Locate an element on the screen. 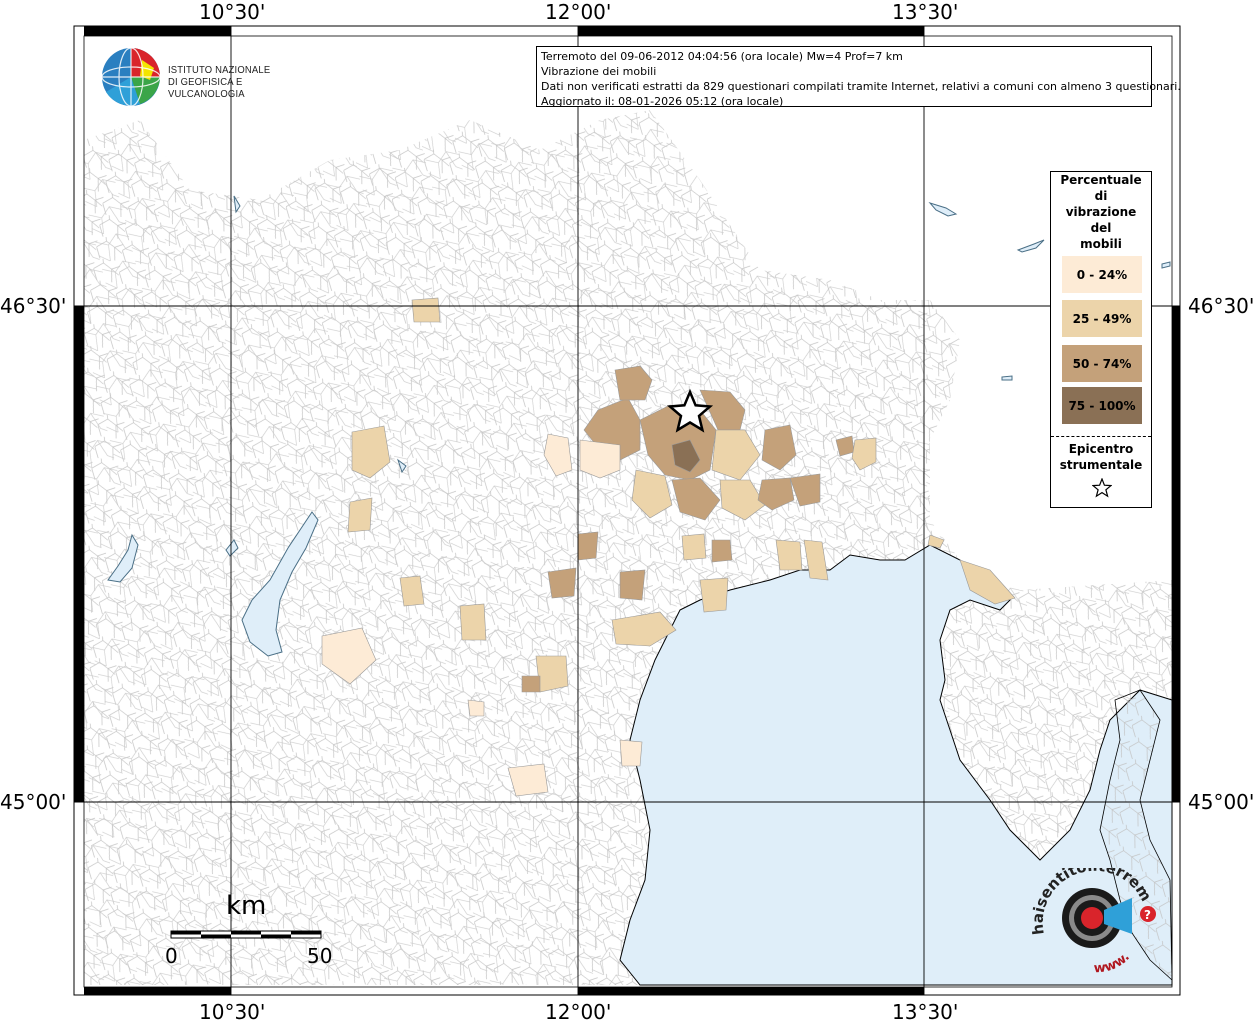  legend-title-line: Percentuale is located at coordinates (1101, 180).